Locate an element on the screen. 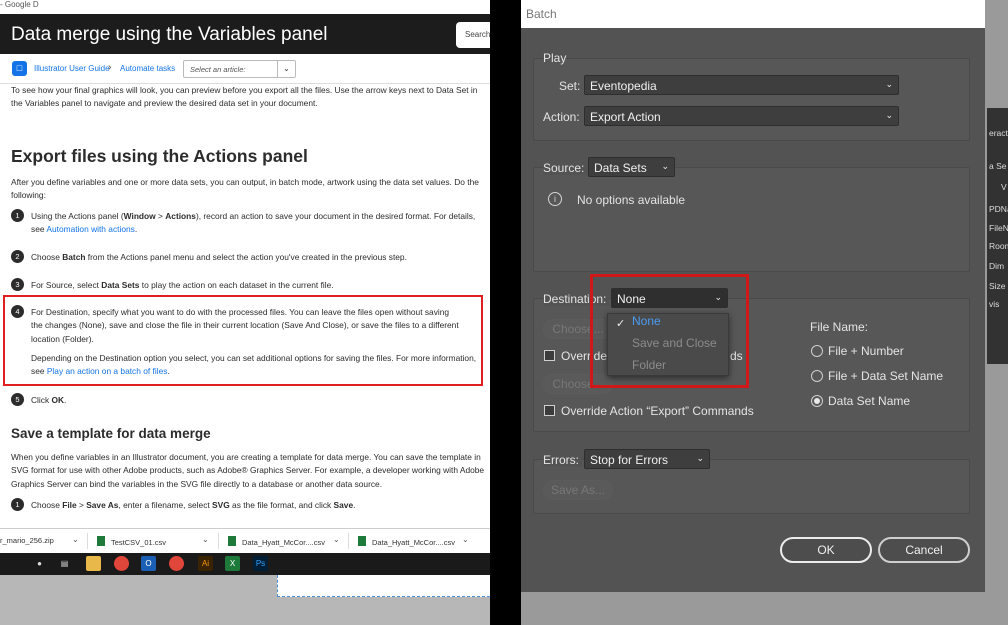 Image resolution: width=1008 pixels, height=625 pixels. download-item: TestCSV_01.csv is located at coordinates (131, 541).